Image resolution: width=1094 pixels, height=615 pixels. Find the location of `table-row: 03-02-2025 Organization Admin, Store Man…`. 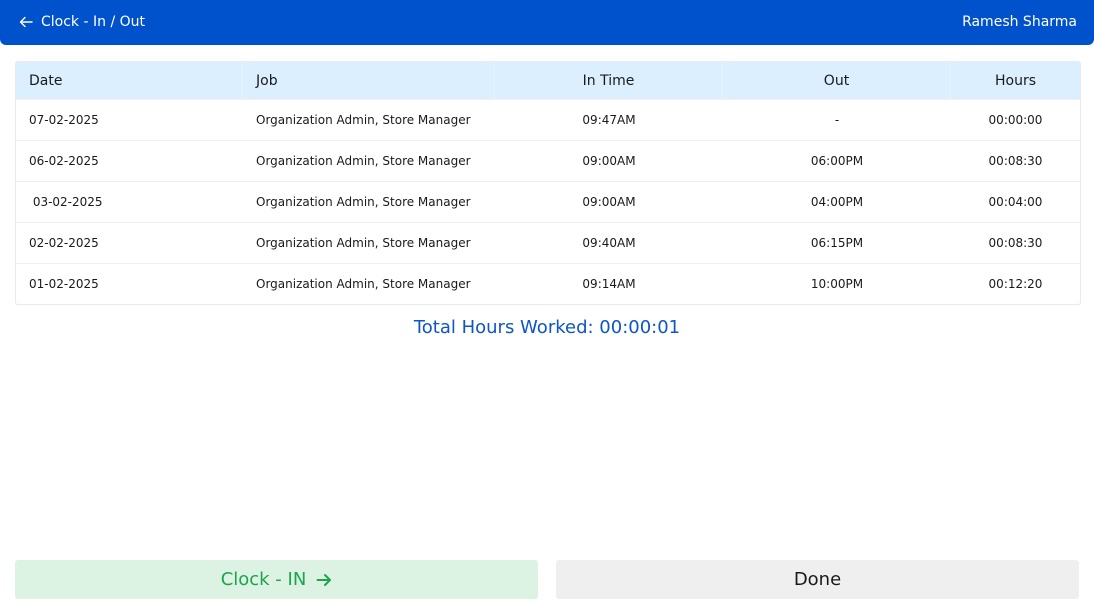

table-row: 03-02-2025 Organization Admin, Store Man… is located at coordinates (548, 201).